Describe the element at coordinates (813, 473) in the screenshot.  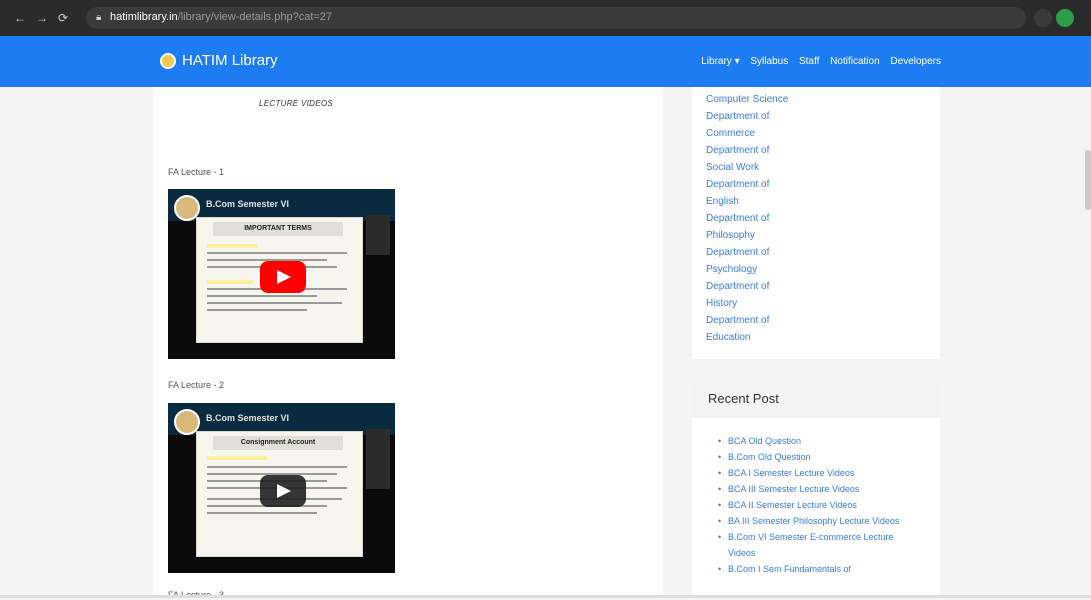
I see `recent-post-link: BCA I Semester Lecture Videos` at that location.